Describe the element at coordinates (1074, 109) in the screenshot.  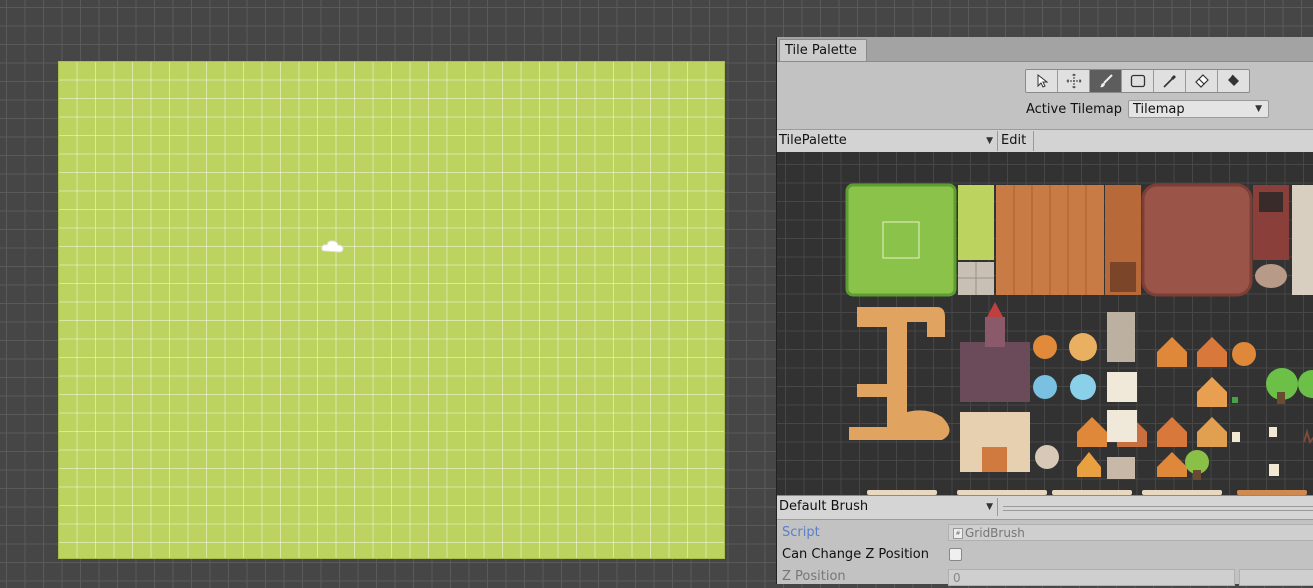
I see `active-tilemap-label: Active Tilemap` at that location.